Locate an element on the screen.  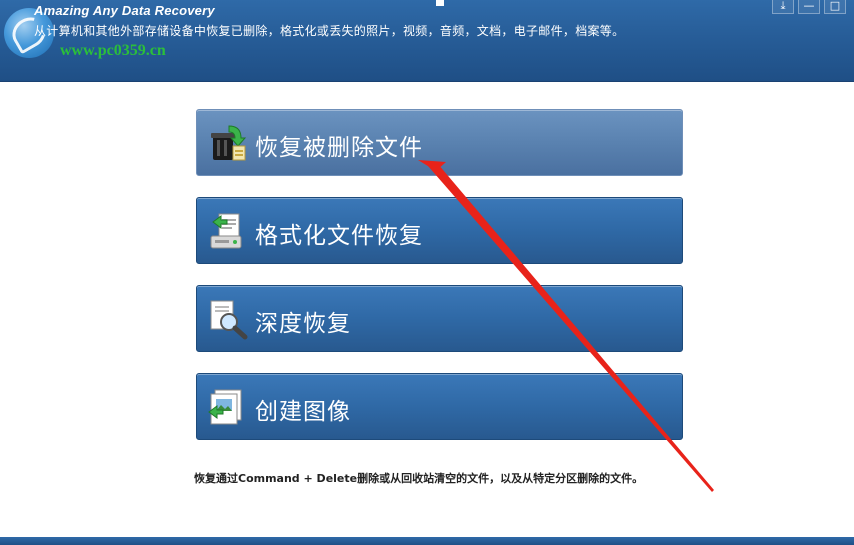
app-title: Amazing Any Data Recovery is located at coordinates (124, 10).